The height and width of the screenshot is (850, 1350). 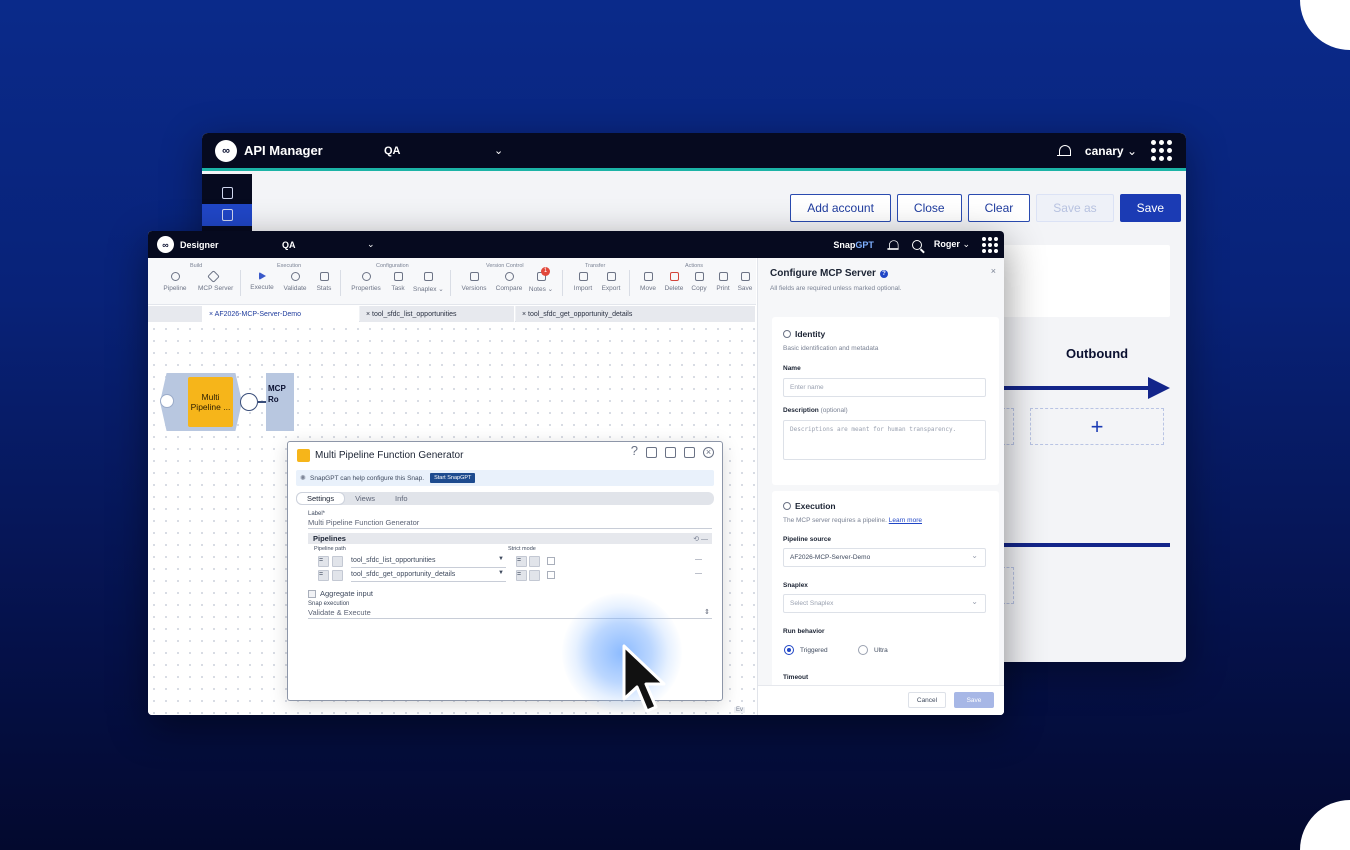 What do you see at coordinates (873, 650) in the screenshot?
I see `run-behavior-ultra: Ultra` at bounding box center [873, 650].